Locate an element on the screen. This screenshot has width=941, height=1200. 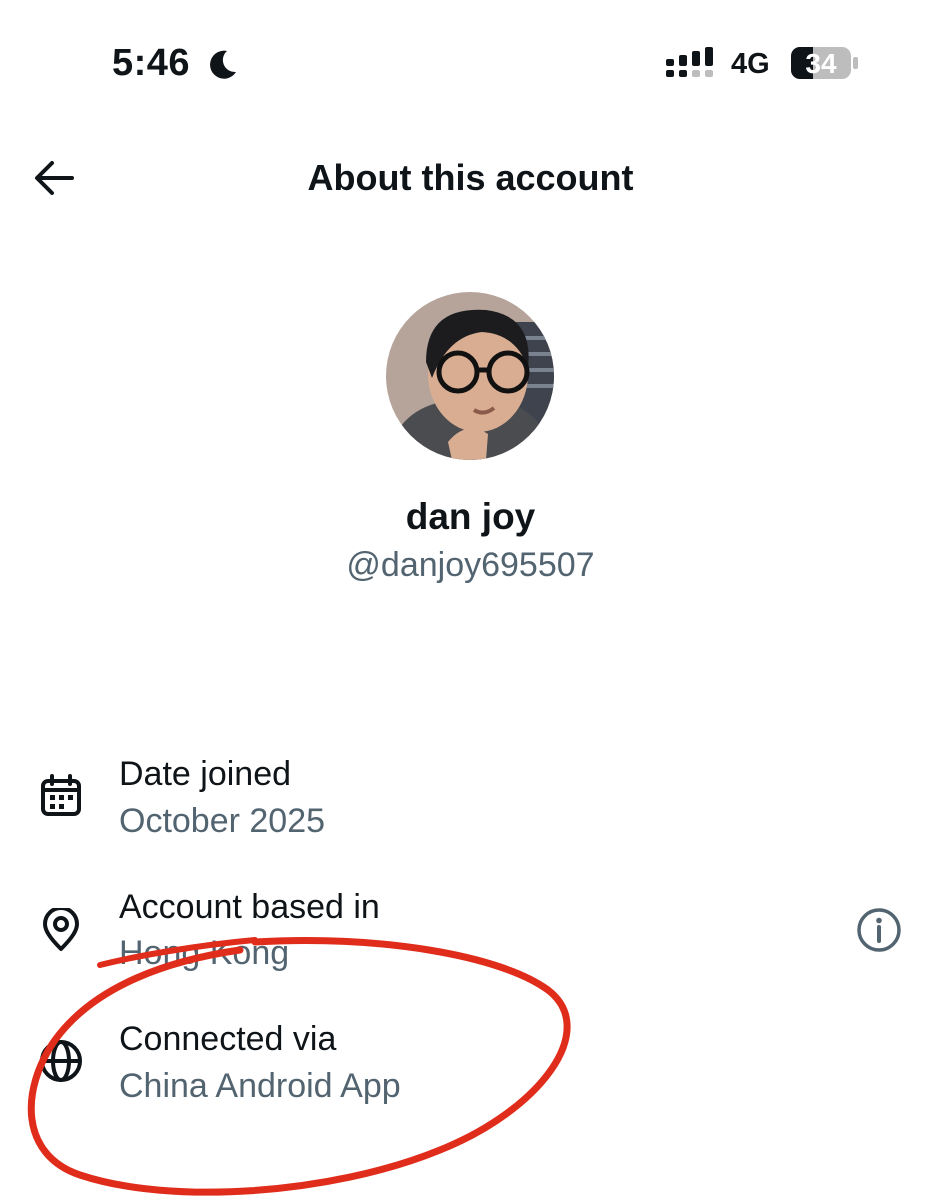
moon-icon is located at coordinates (223, 64).